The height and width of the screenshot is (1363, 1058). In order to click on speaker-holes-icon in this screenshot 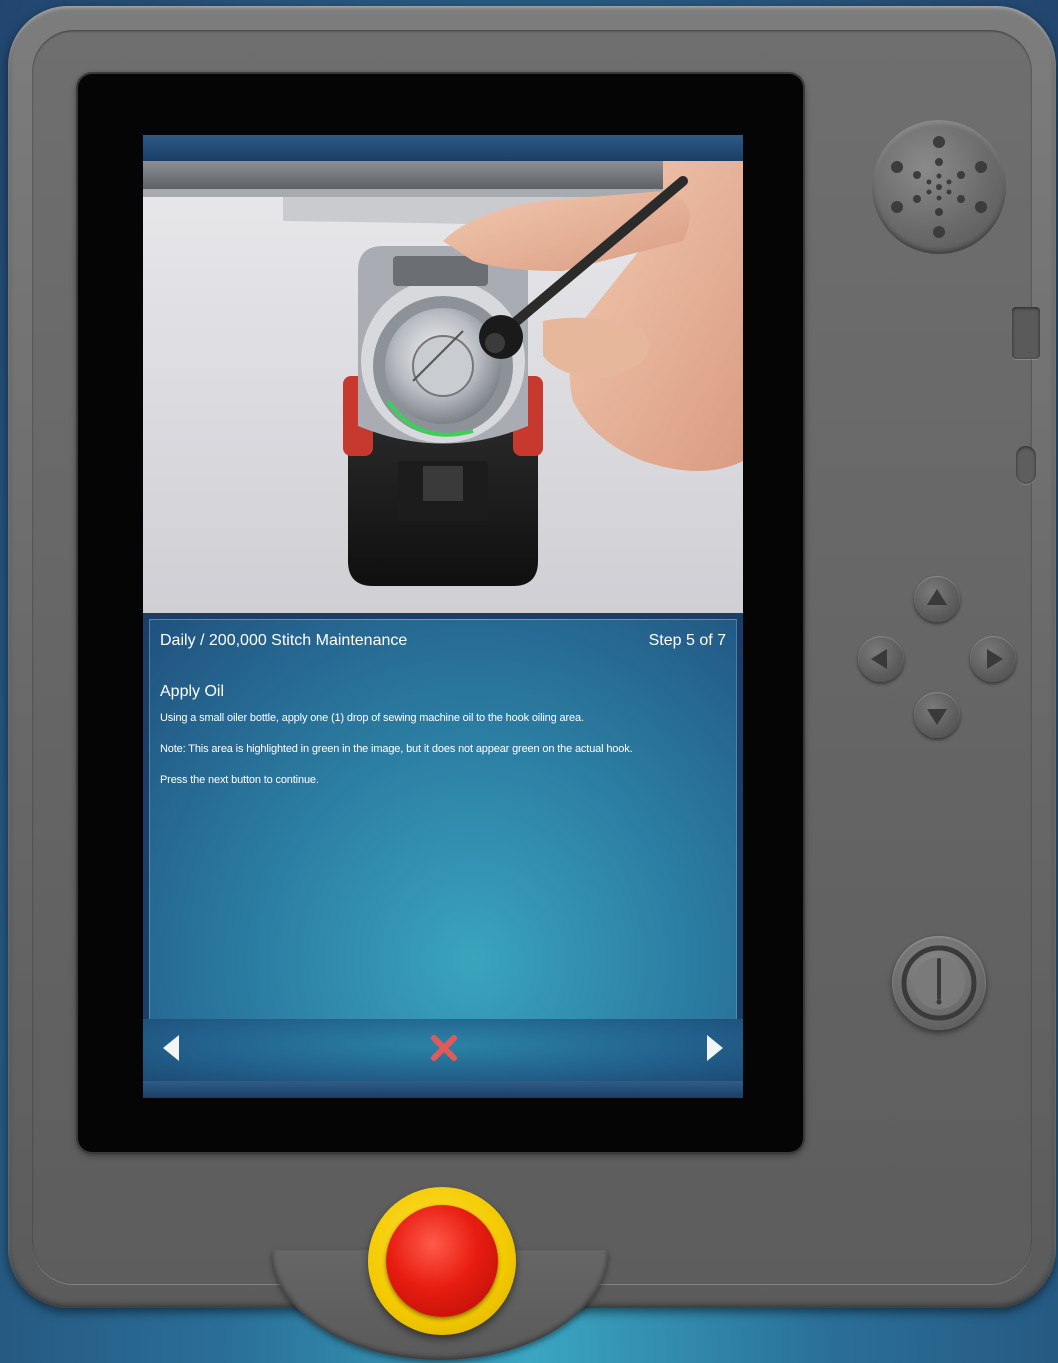, I will do `click(939, 187)`.